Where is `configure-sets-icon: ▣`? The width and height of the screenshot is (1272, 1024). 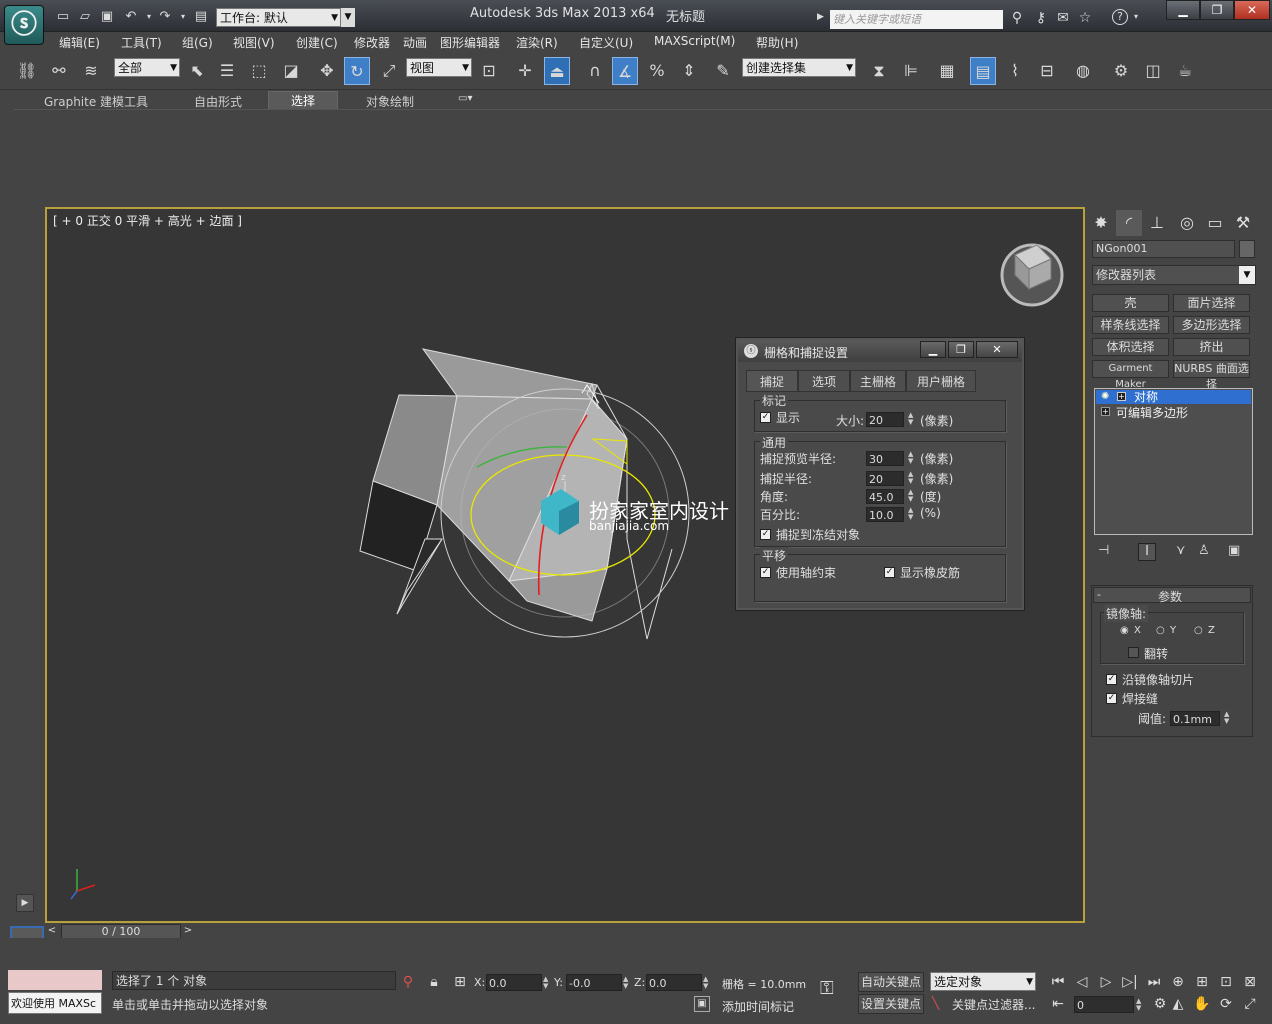 configure-sets-icon: ▣ is located at coordinates (1234, 550).